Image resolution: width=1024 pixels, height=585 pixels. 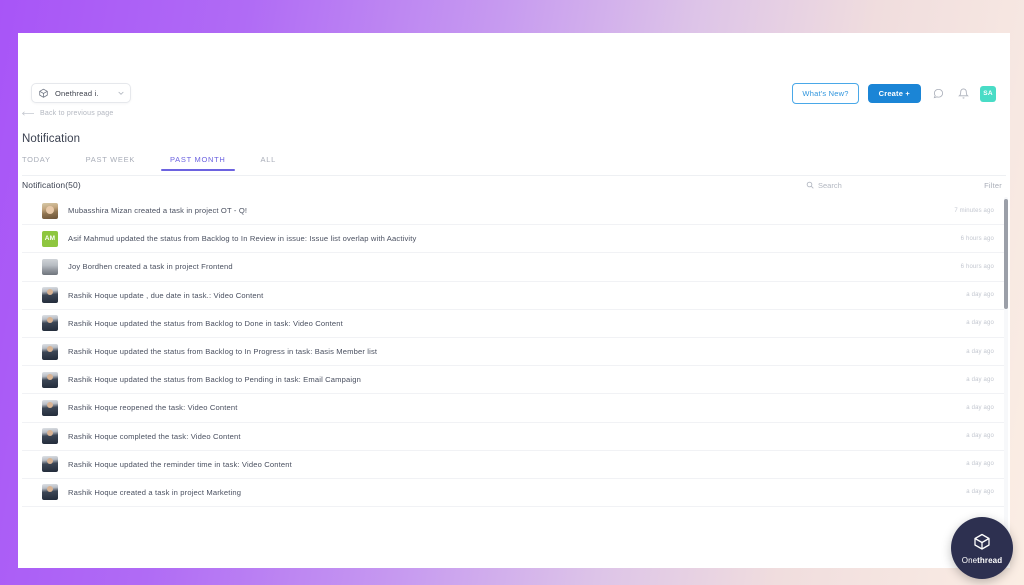 What do you see at coordinates (28, 113) in the screenshot?
I see `arrow-left-icon` at bounding box center [28, 113].